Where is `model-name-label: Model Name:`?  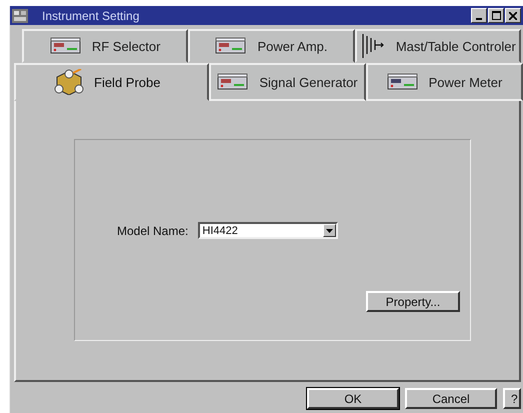
model-name-label: Model Name: is located at coordinates (152, 231).